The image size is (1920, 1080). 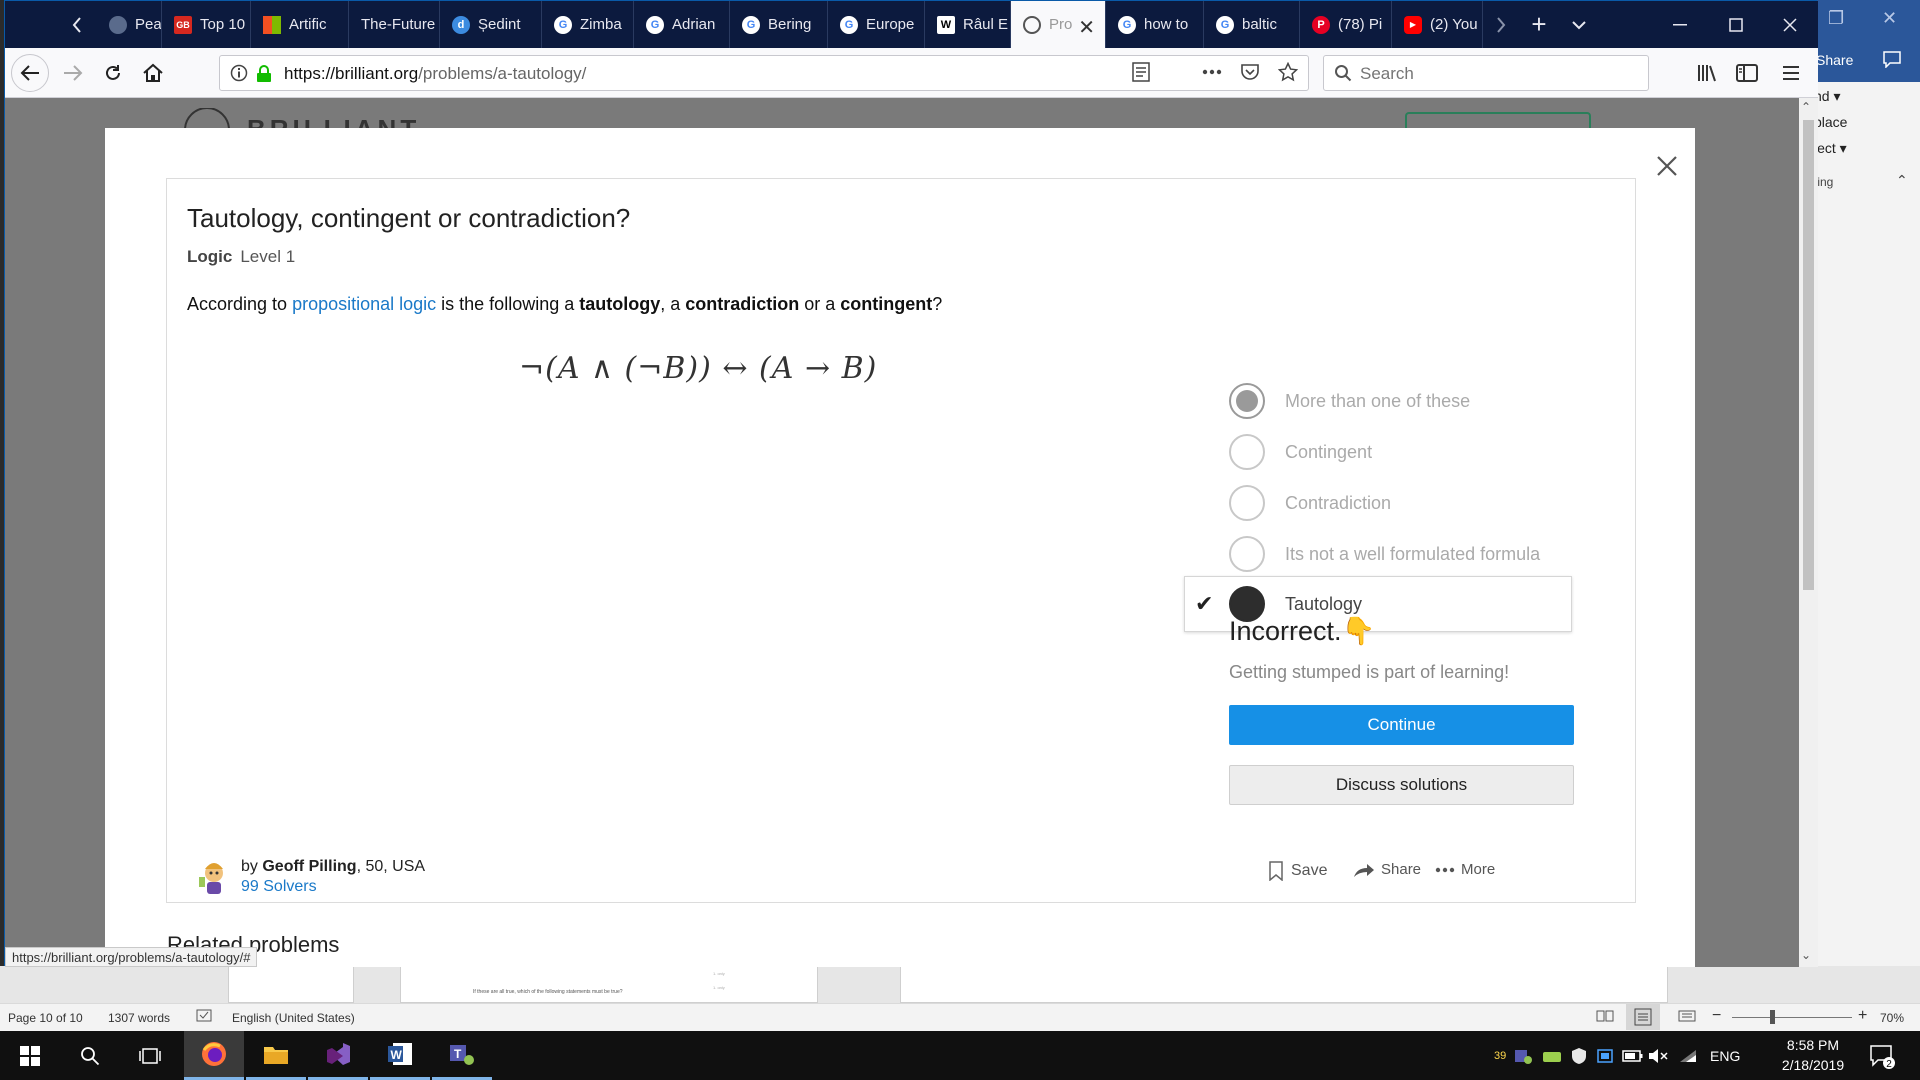 I want to click on tray-teams-icon, so click(x=1523, y=1055).